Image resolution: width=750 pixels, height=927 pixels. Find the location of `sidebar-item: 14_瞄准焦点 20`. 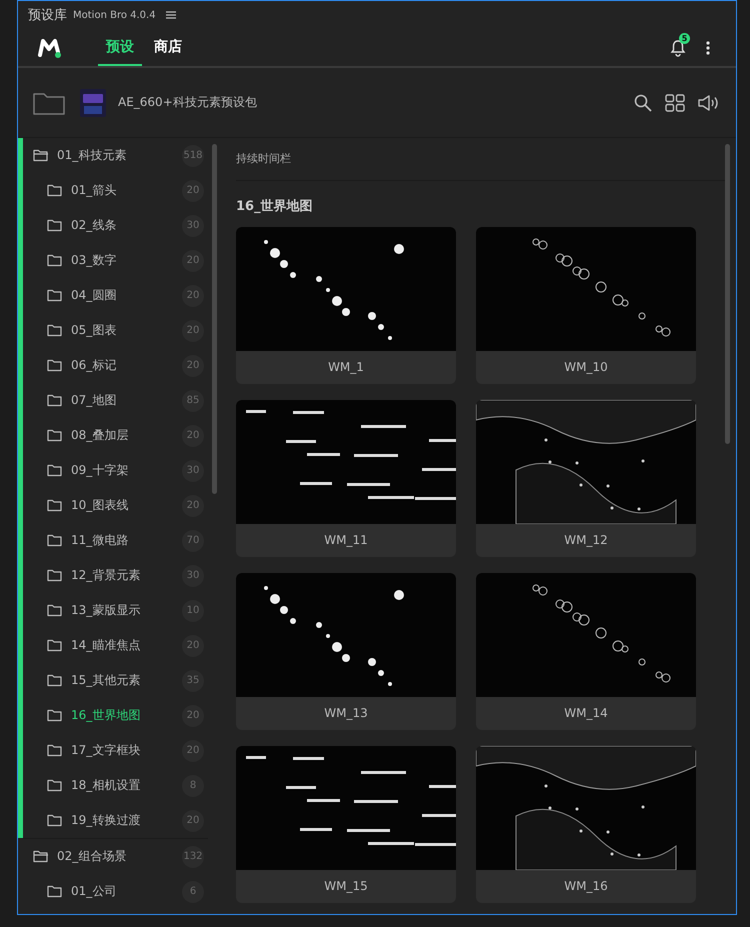

sidebar-item: 14_瞄准焦点 20 is located at coordinates (115, 645).